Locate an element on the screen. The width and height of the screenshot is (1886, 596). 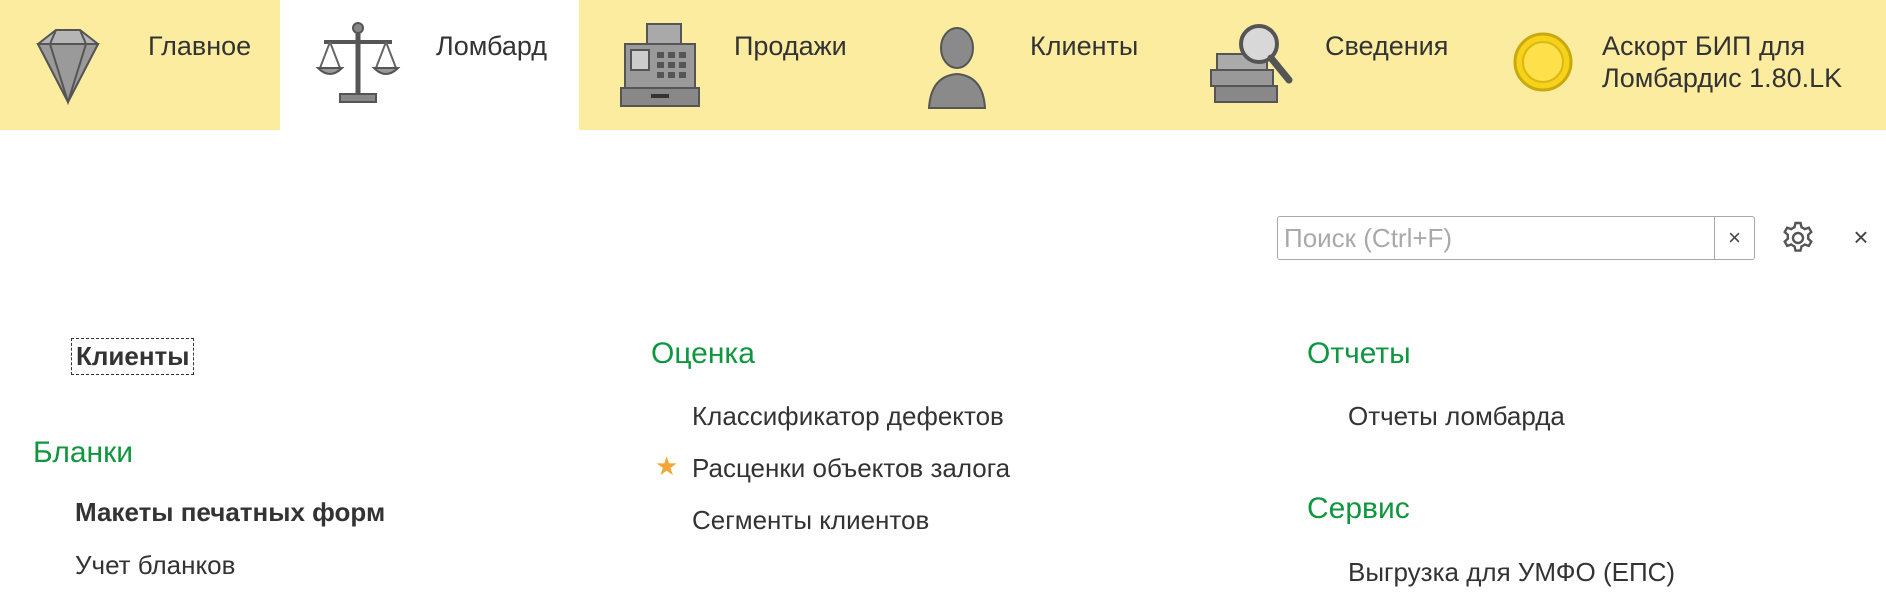
search-clear-button: × is located at coordinates (1734, 238).